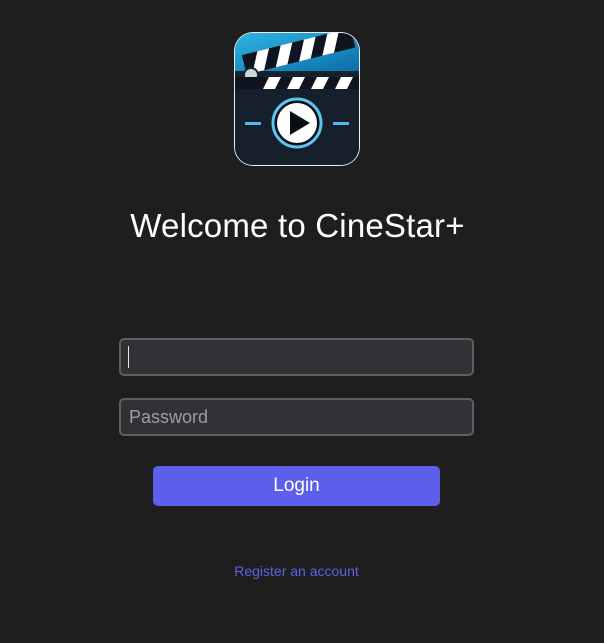  Describe the element at coordinates (296, 486) in the screenshot. I see `login-button: Login` at that location.